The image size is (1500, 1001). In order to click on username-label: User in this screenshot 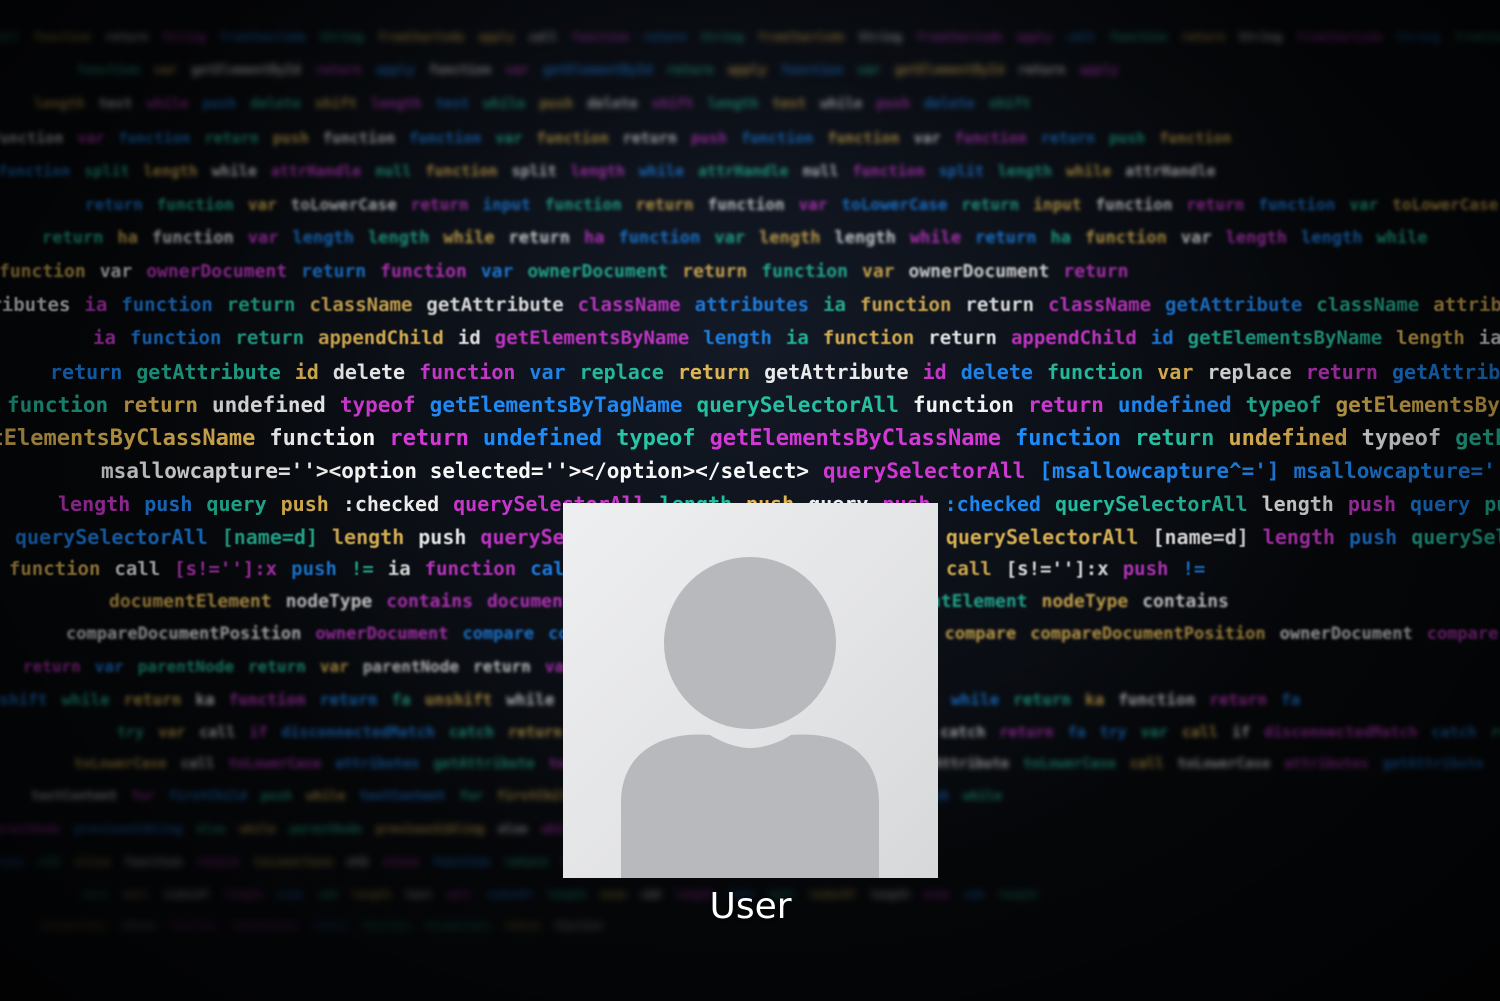, I will do `click(750, 906)`.